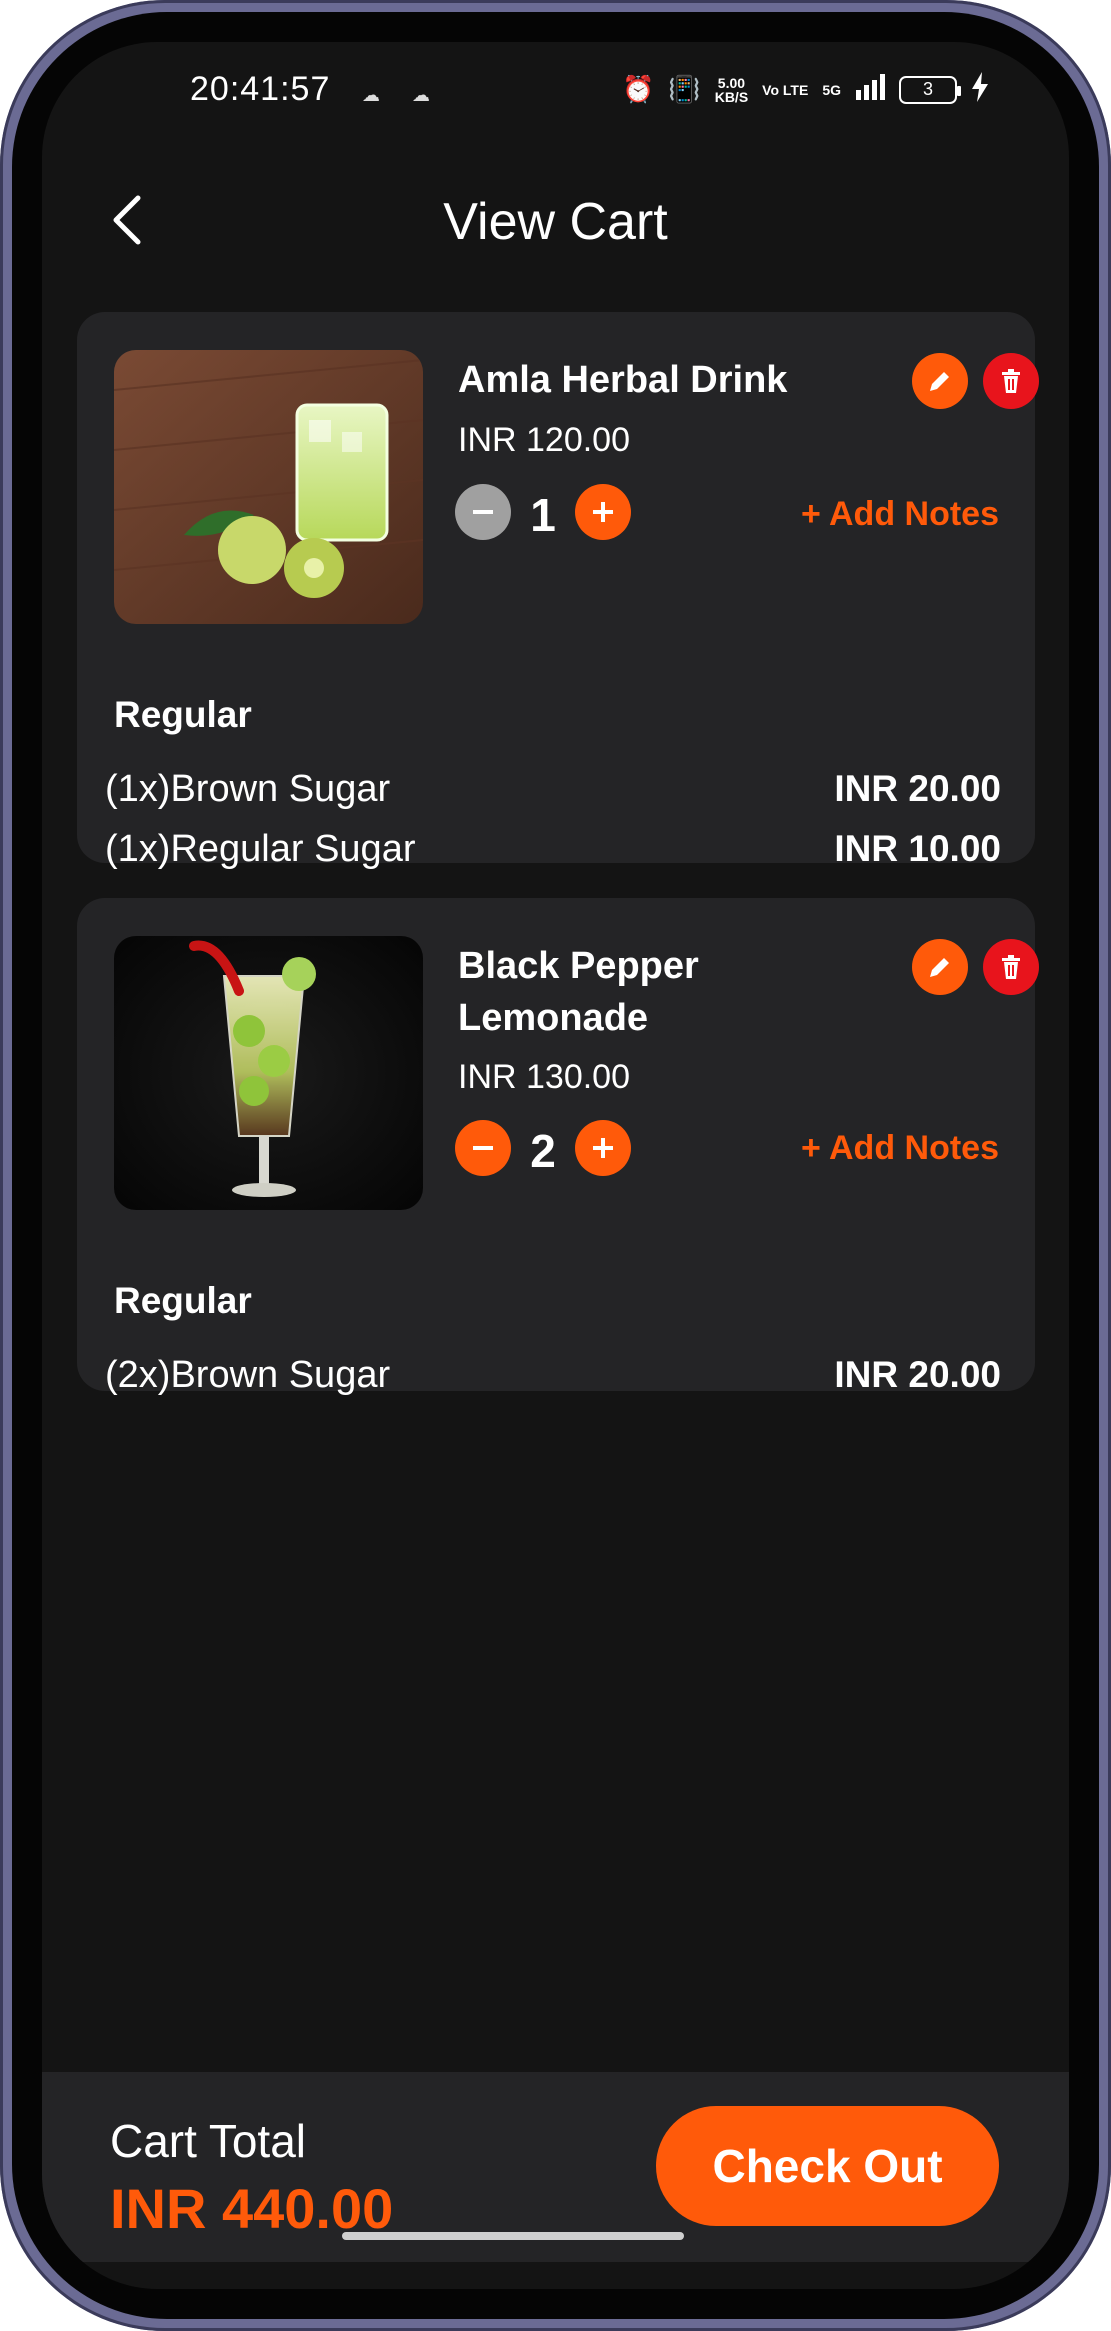 The image size is (1111, 2331). What do you see at coordinates (638, 89) in the screenshot?
I see `alarm-icon: ⏰` at bounding box center [638, 89].